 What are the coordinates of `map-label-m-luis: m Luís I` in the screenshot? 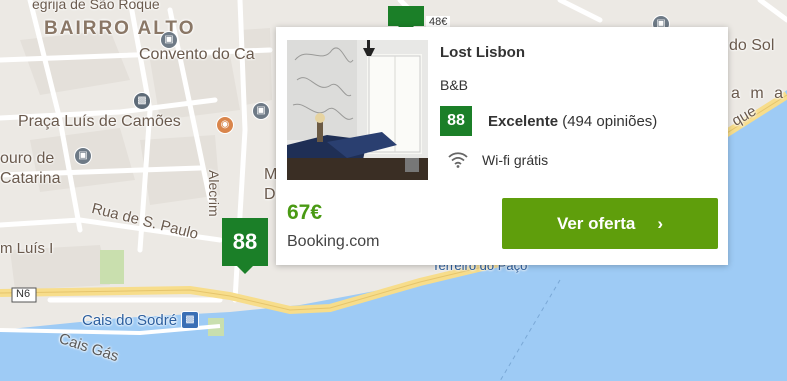 It's located at (27, 248).